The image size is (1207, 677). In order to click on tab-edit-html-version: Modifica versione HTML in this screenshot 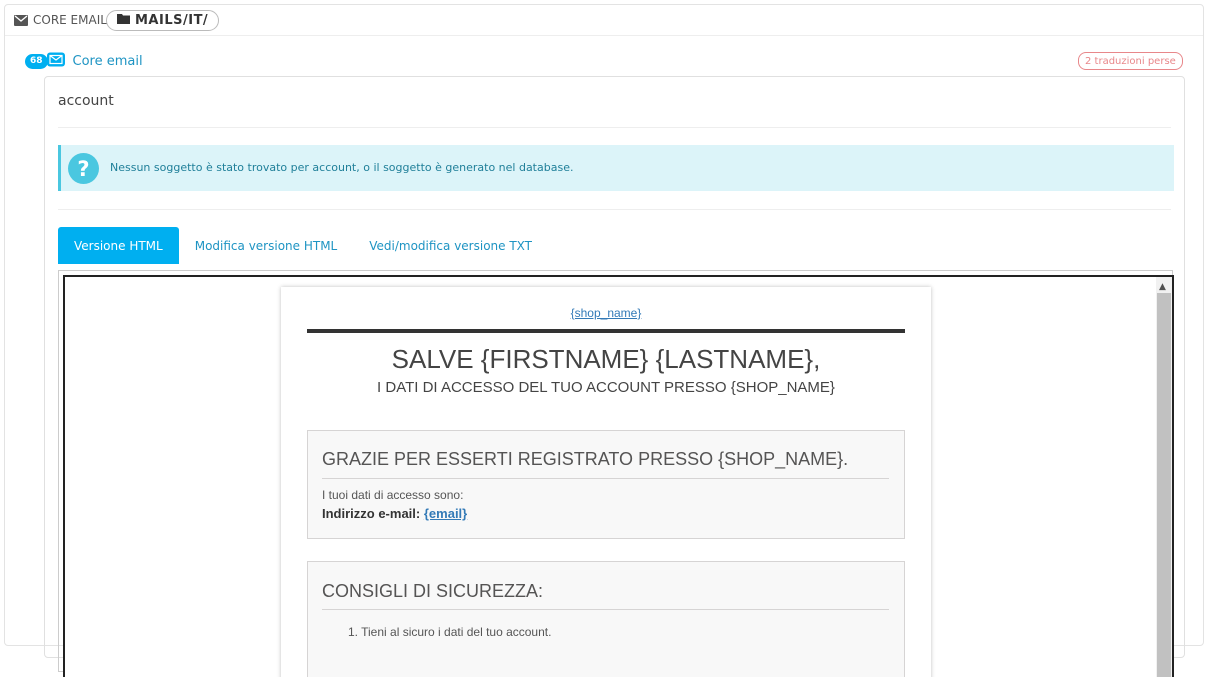, I will do `click(266, 245)`.